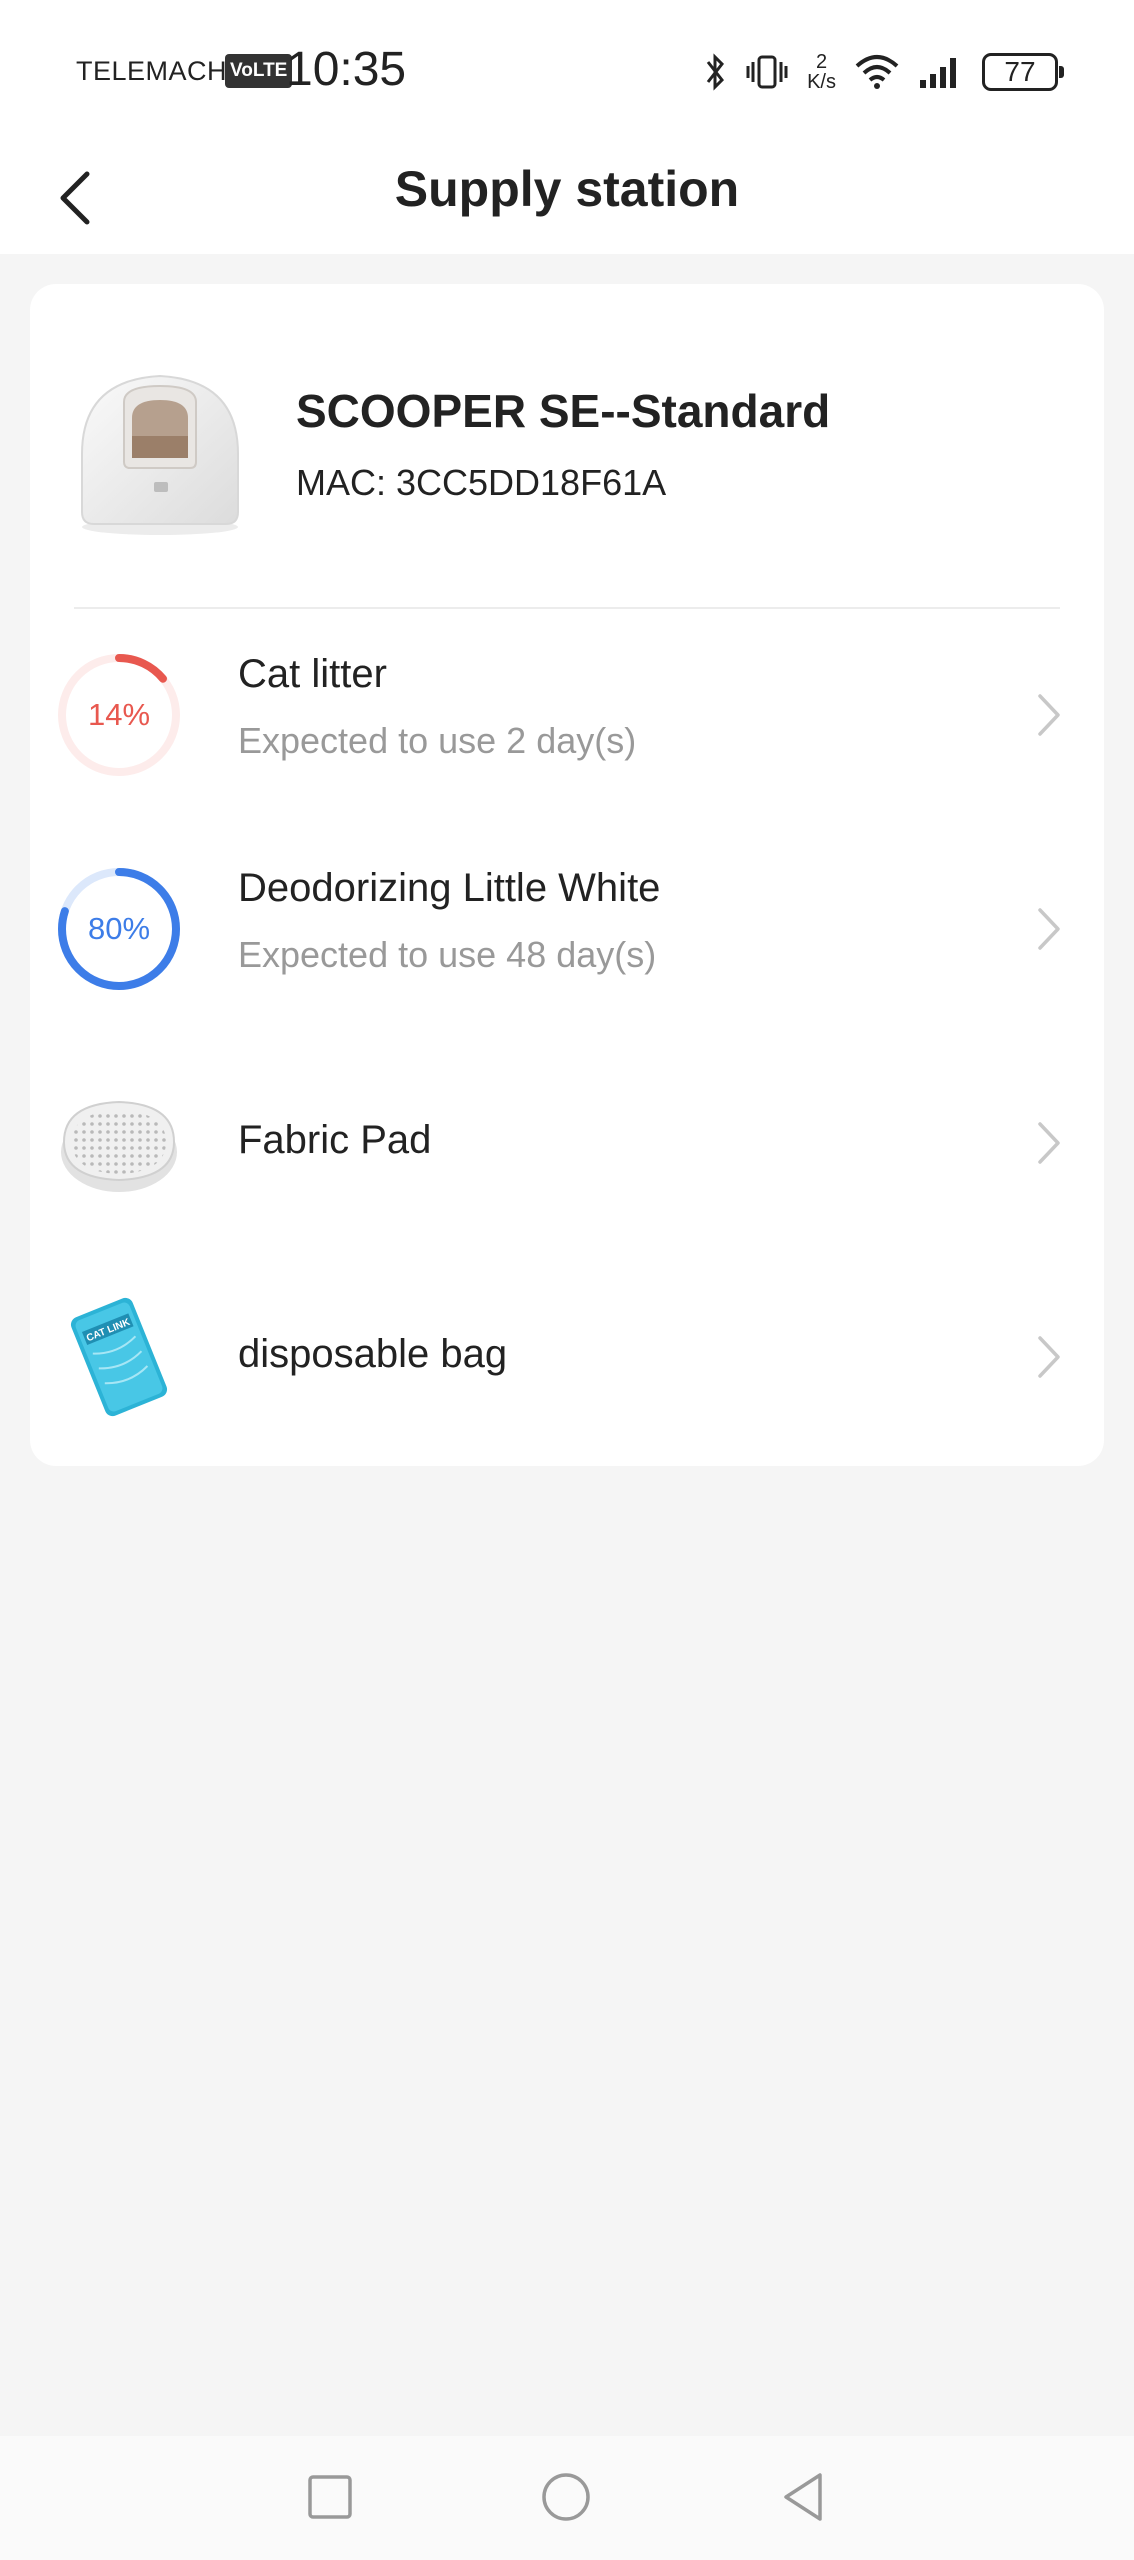 This screenshot has height=2560, width=1134. I want to click on clock: 10:35, so click(346, 69).